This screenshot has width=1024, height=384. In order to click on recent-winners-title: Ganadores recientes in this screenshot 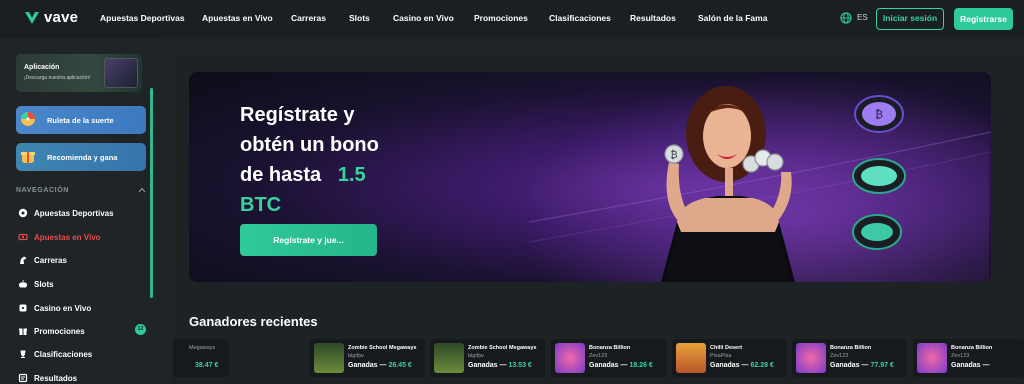, I will do `click(253, 321)`.